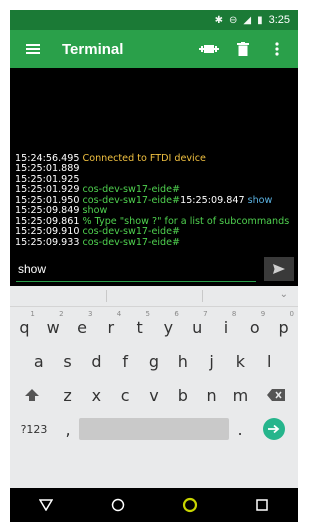 The width and height of the screenshot is (320, 532). I want to click on key-e: e3, so click(82, 323).